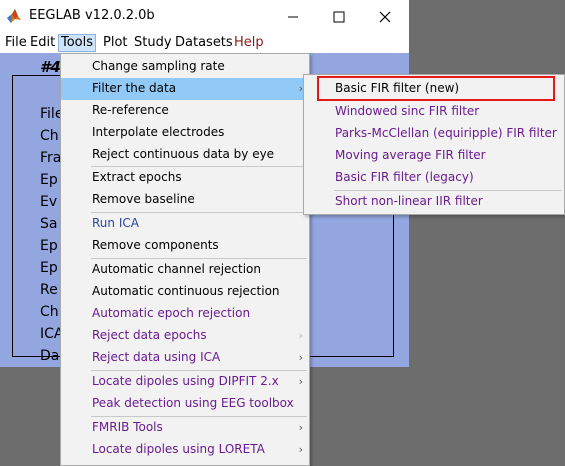 The image size is (565, 466). I want to click on menu-item-re-reference: Re-reference, so click(185, 111).